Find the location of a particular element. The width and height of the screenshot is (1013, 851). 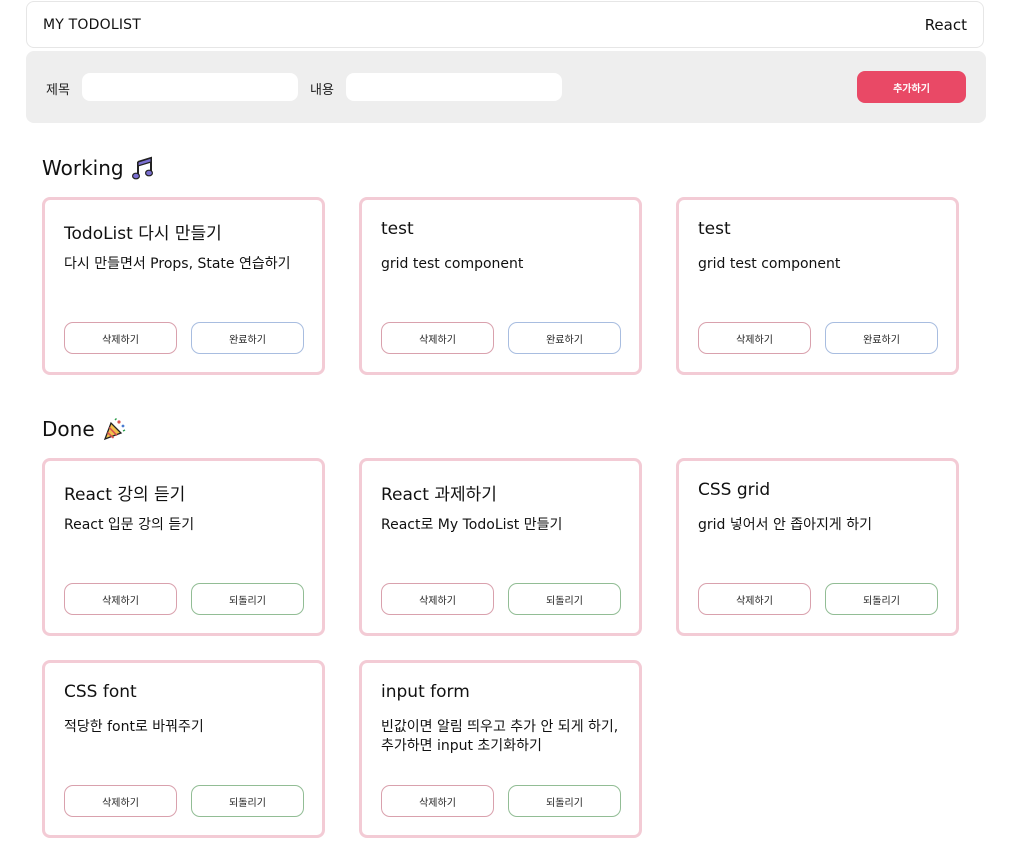

content-label: 내용 is located at coordinates (322, 90).